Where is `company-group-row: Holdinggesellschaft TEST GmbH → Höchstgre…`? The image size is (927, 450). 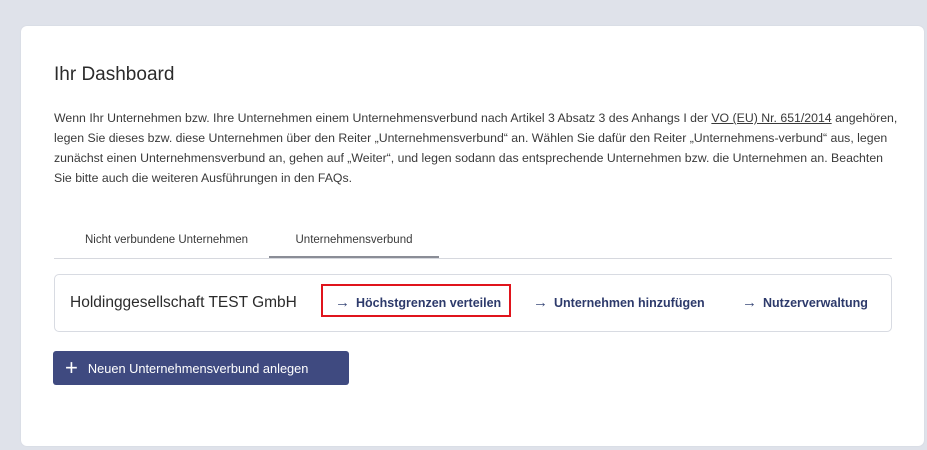 company-group-row: Holdinggesellschaft TEST GmbH → Höchstgre… is located at coordinates (473, 303).